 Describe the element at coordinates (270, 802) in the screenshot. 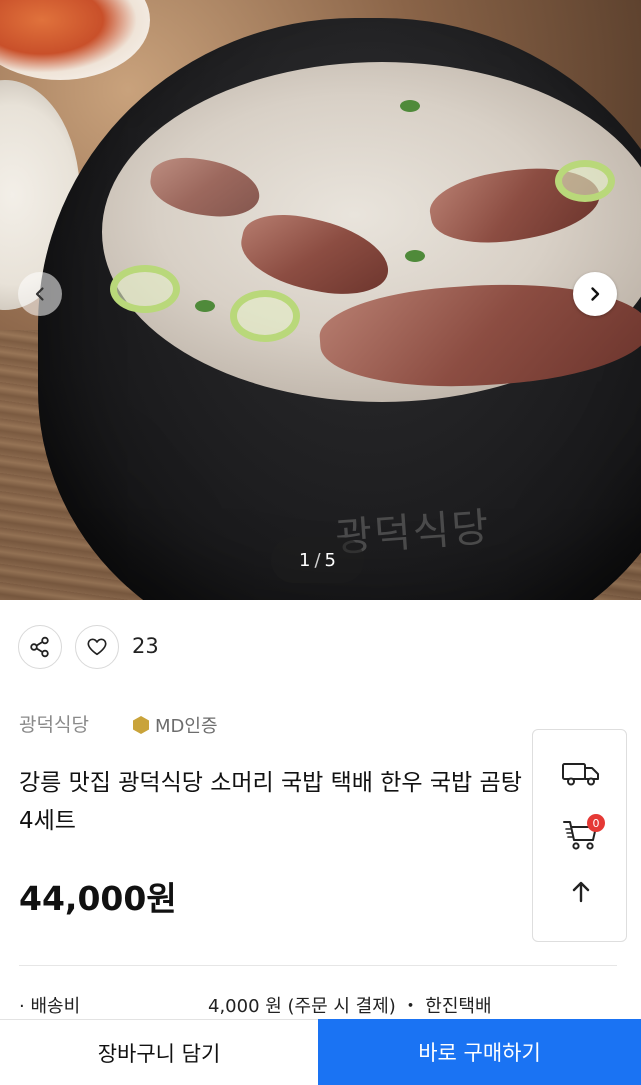

I see `product-title: 강릉 맛집 광덕식당 소머리 국밥 택배 한우 국밥 곰탕 4세트` at that location.